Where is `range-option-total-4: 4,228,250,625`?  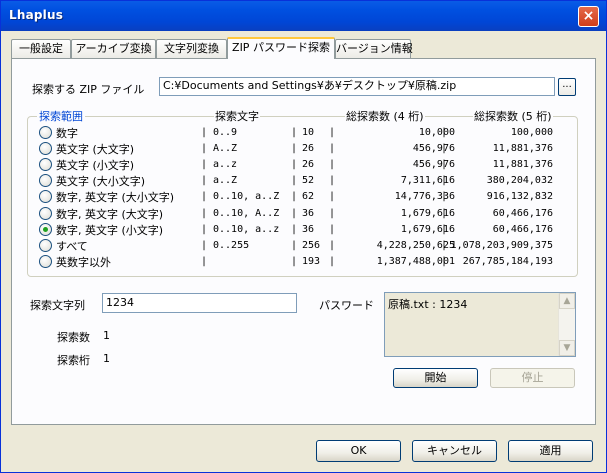 range-option-total-4: 4,228,250,625 is located at coordinates (415, 245).